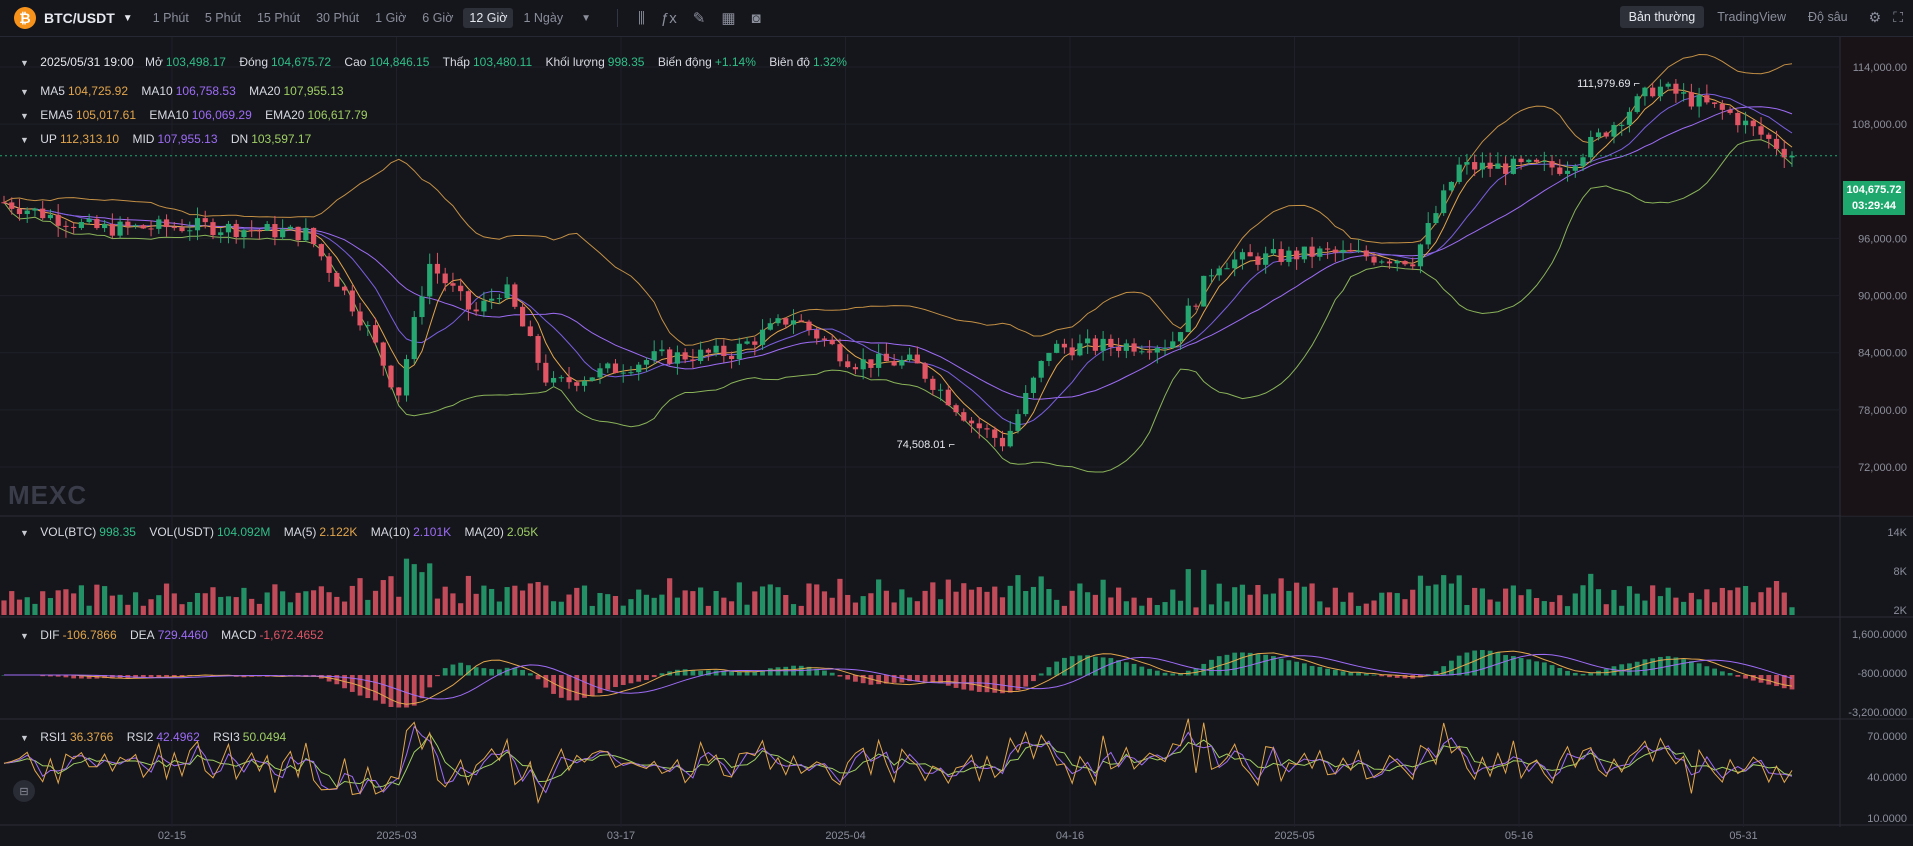 This screenshot has height=846, width=1913. Describe the element at coordinates (278, 18) in the screenshot. I see `interval-15m: 15 Phút` at that location.